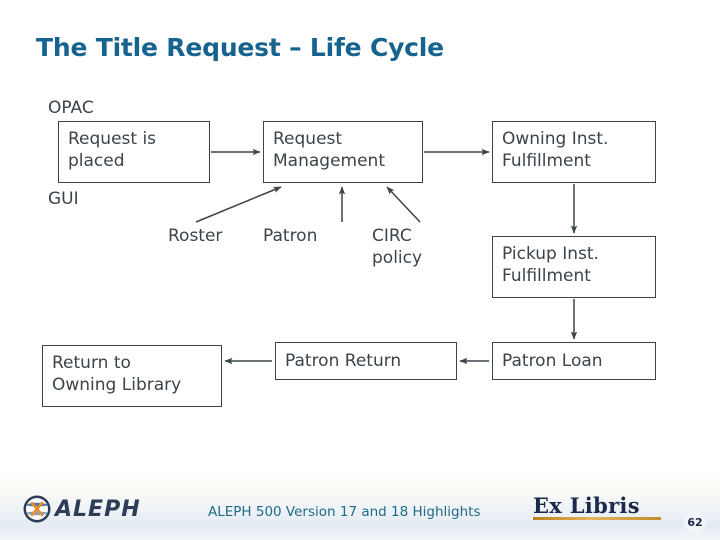  Describe the element at coordinates (360, 471) in the screenshot. I see `footer-divider` at that location.